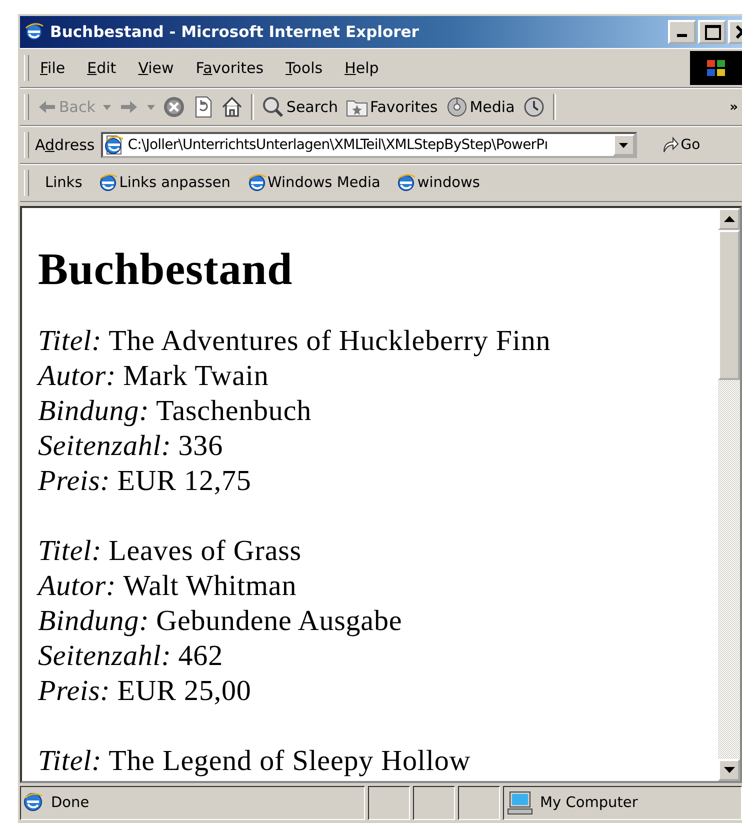 The image size is (742, 823). I want to click on minimize-button, so click(682, 32).